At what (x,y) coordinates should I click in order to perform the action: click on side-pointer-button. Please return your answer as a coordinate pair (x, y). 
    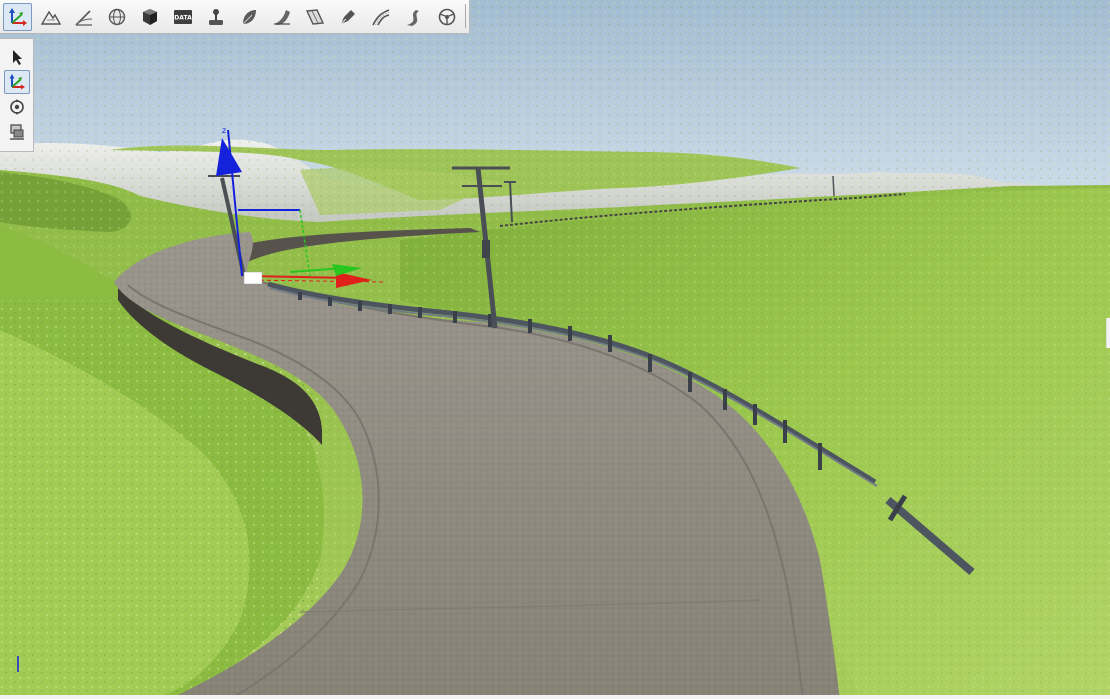
    Looking at the image, I should click on (17, 57).